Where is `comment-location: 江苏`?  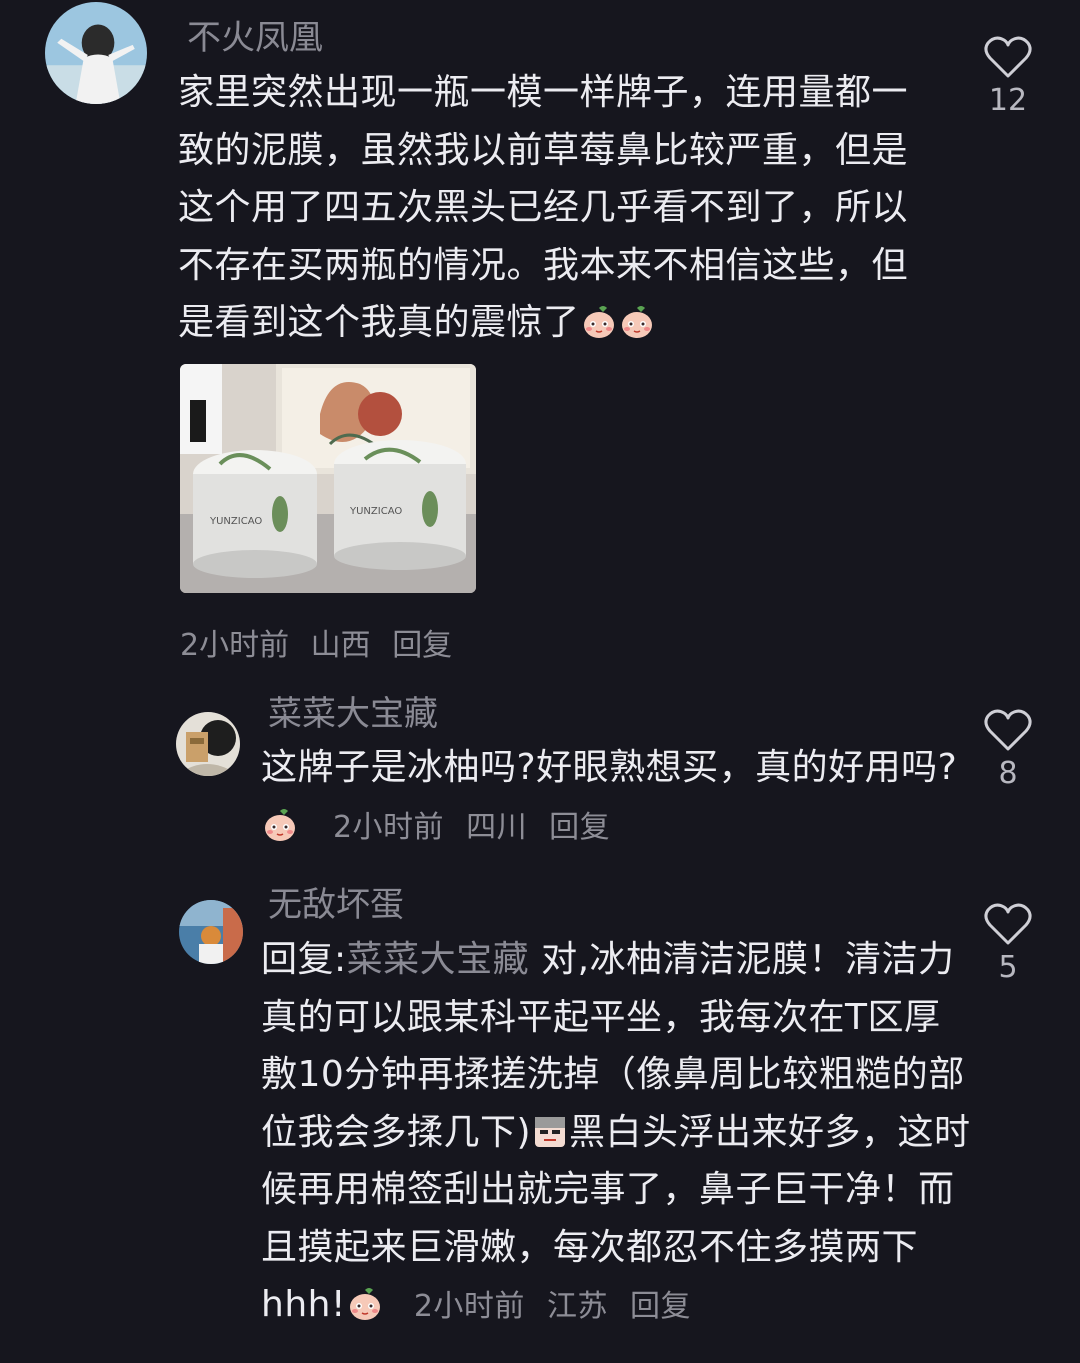
comment-location: 江苏 is located at coordinates (577, 1306).